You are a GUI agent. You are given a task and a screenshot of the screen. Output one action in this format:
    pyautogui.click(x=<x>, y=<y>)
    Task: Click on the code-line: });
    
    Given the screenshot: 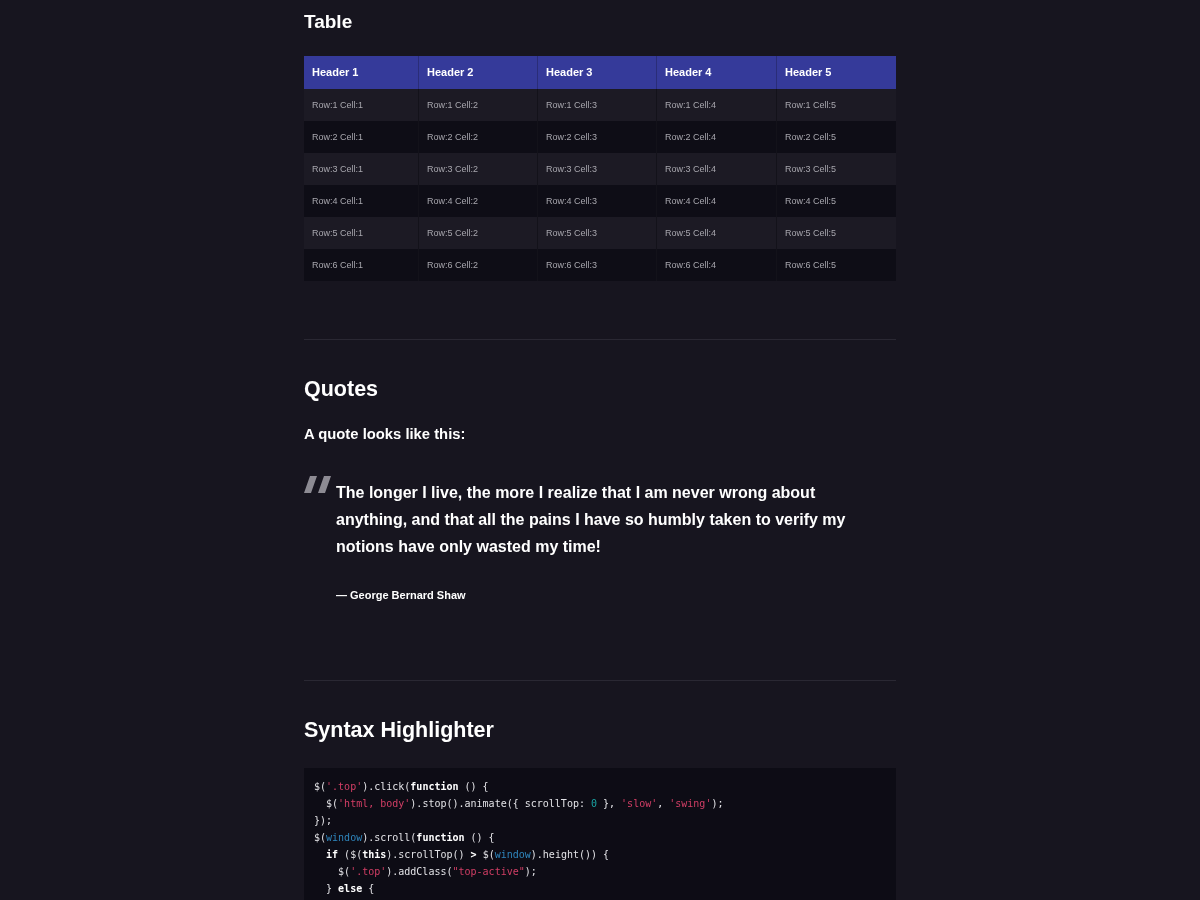 What is the action you would take?
    pyautogui.click(x=324, y=821)
    